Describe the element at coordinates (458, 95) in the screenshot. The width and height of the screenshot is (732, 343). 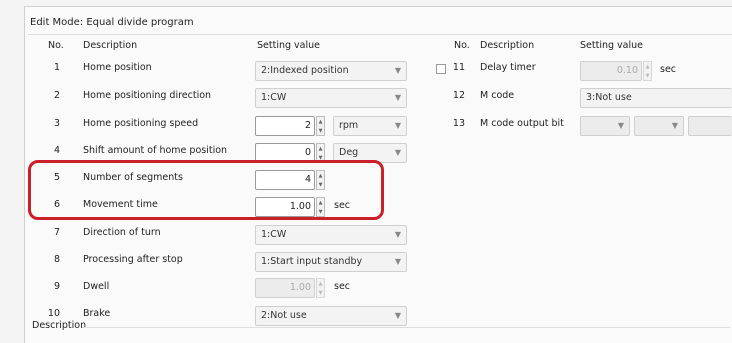
I see `param-number: 12` at that location.